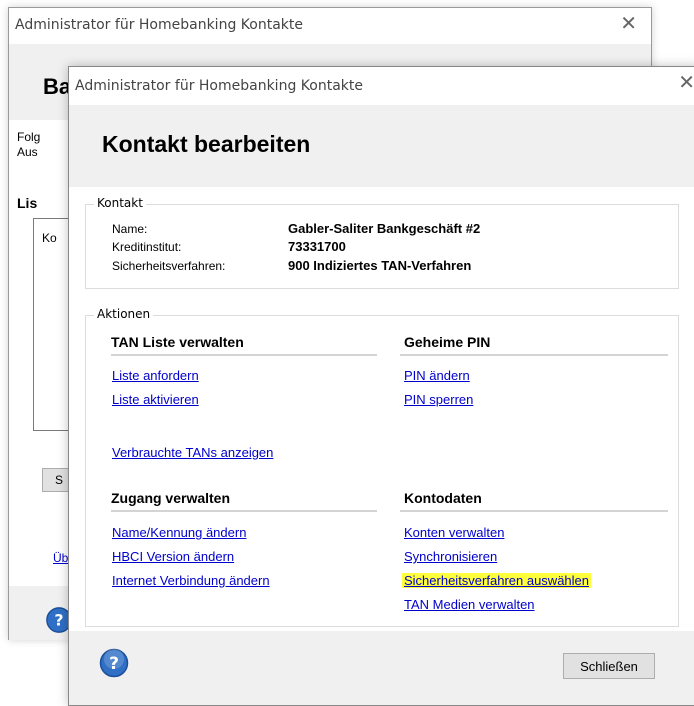  Describe the element at coordinates (177, 342) in the screenshot. I see `tan-section-title: TAN Liste verwalten` at that location.